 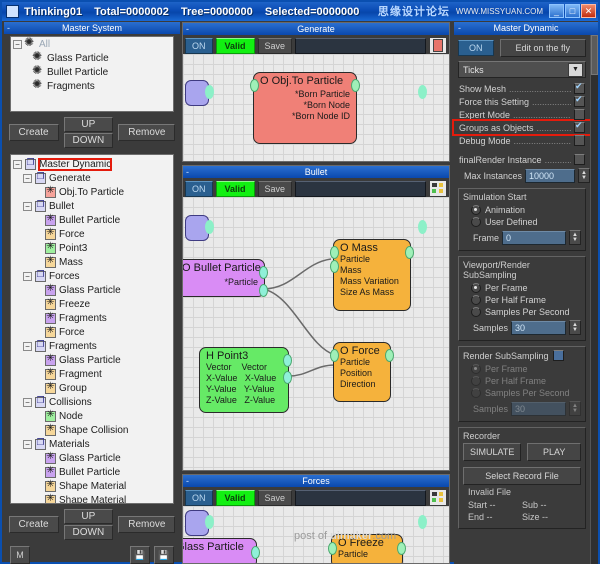 I want to click on up-button: UP, so click(x=88, y=516).